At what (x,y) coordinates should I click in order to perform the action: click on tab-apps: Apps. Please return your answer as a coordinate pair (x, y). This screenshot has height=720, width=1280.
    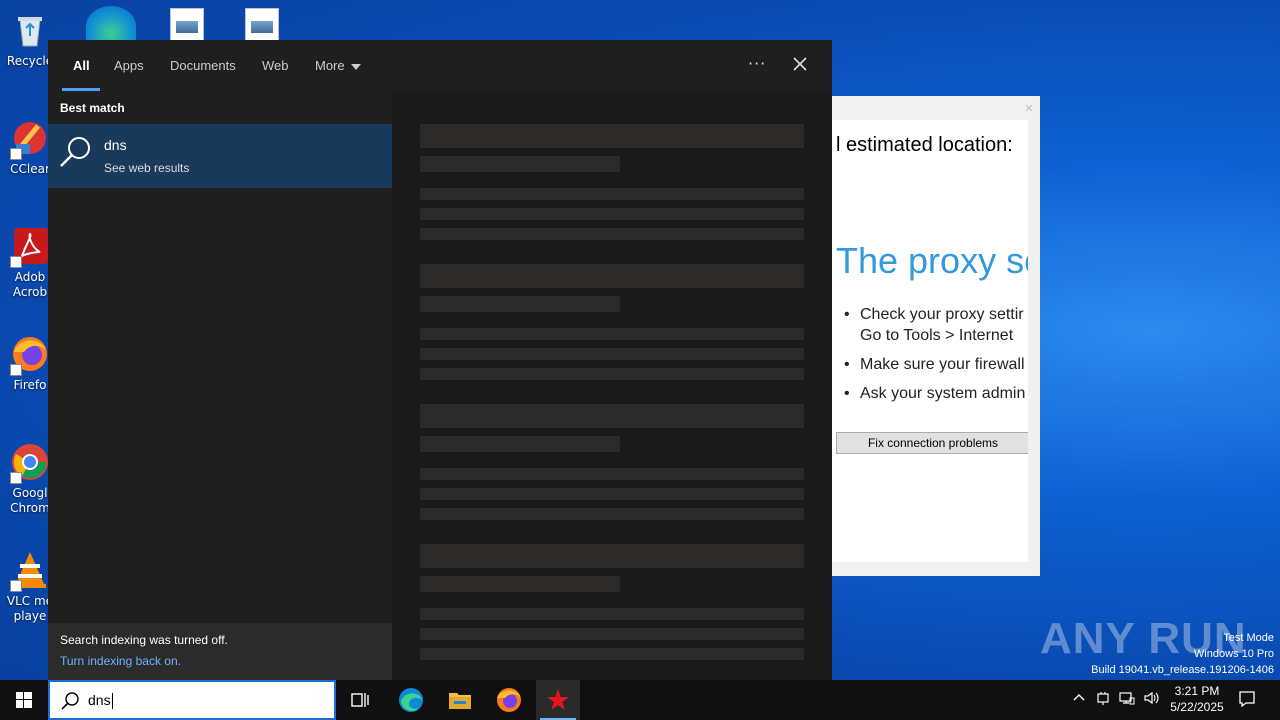
    Looking at the image, I should click on (129, 65).